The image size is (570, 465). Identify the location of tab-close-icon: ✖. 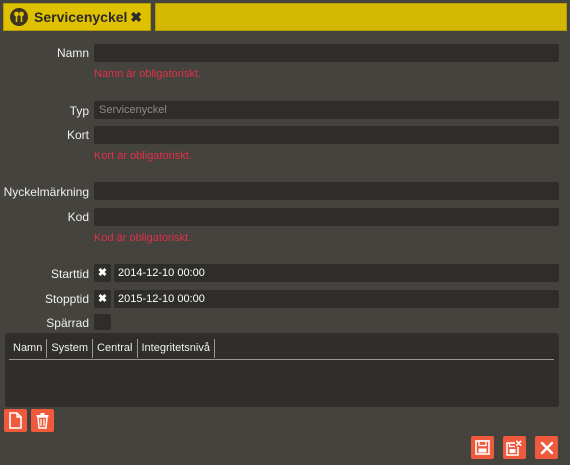
(136, 17).